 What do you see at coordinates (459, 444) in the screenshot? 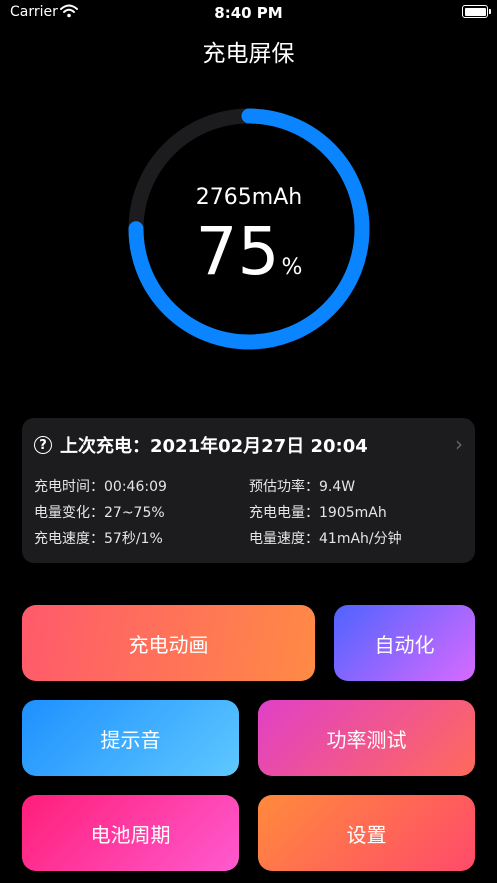
I see `chevron-right-icon: ›` at bounding box center [459, 444].